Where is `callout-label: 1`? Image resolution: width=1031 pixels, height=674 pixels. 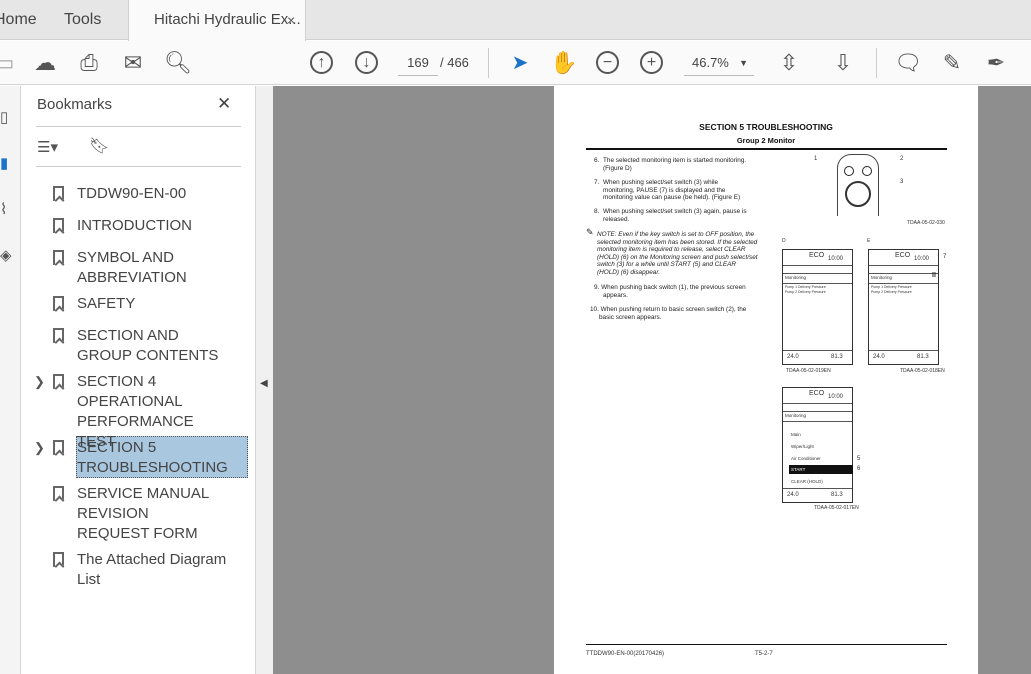
callout-label: 1 is located at coordinates (816, 159).